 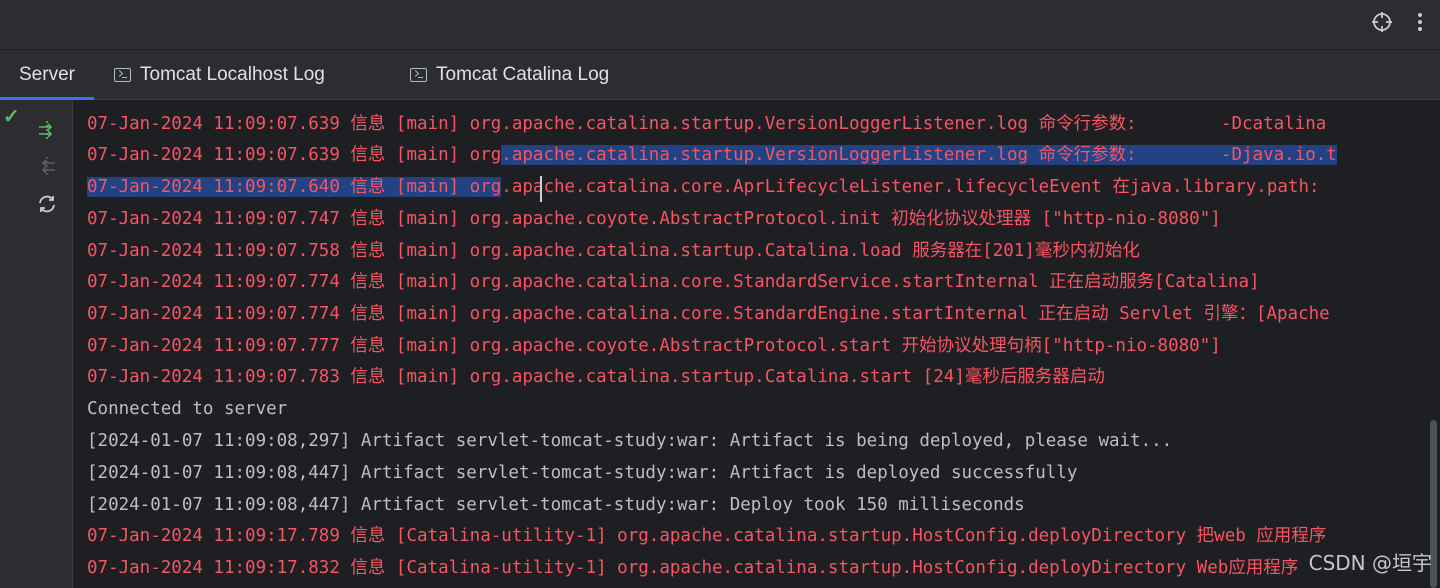 I want to click on tab-tomcat-catalina-log: Tomcat Catalina Log, so click(x=509, y=74).